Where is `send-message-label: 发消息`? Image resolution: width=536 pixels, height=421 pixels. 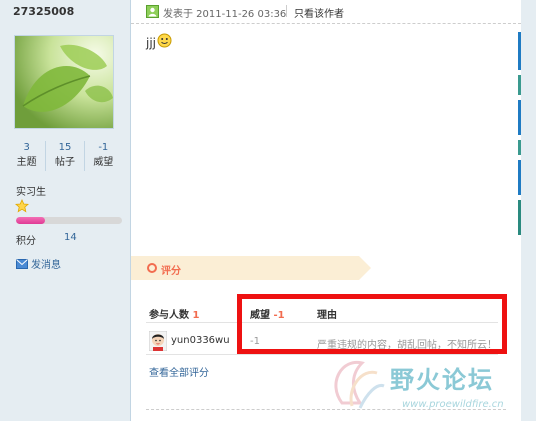 send-message-label: 发消息 is located at coordinates (46, 265).